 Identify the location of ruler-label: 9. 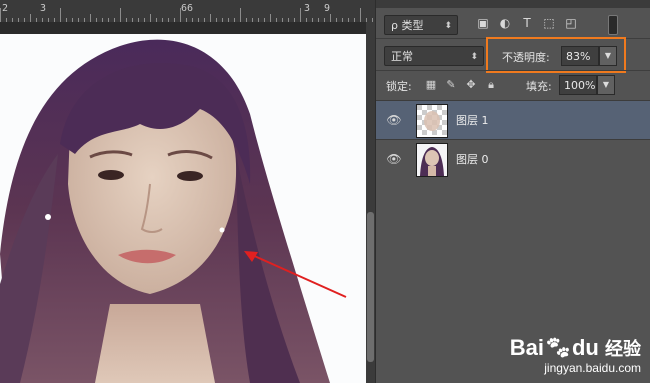
(327, 8).